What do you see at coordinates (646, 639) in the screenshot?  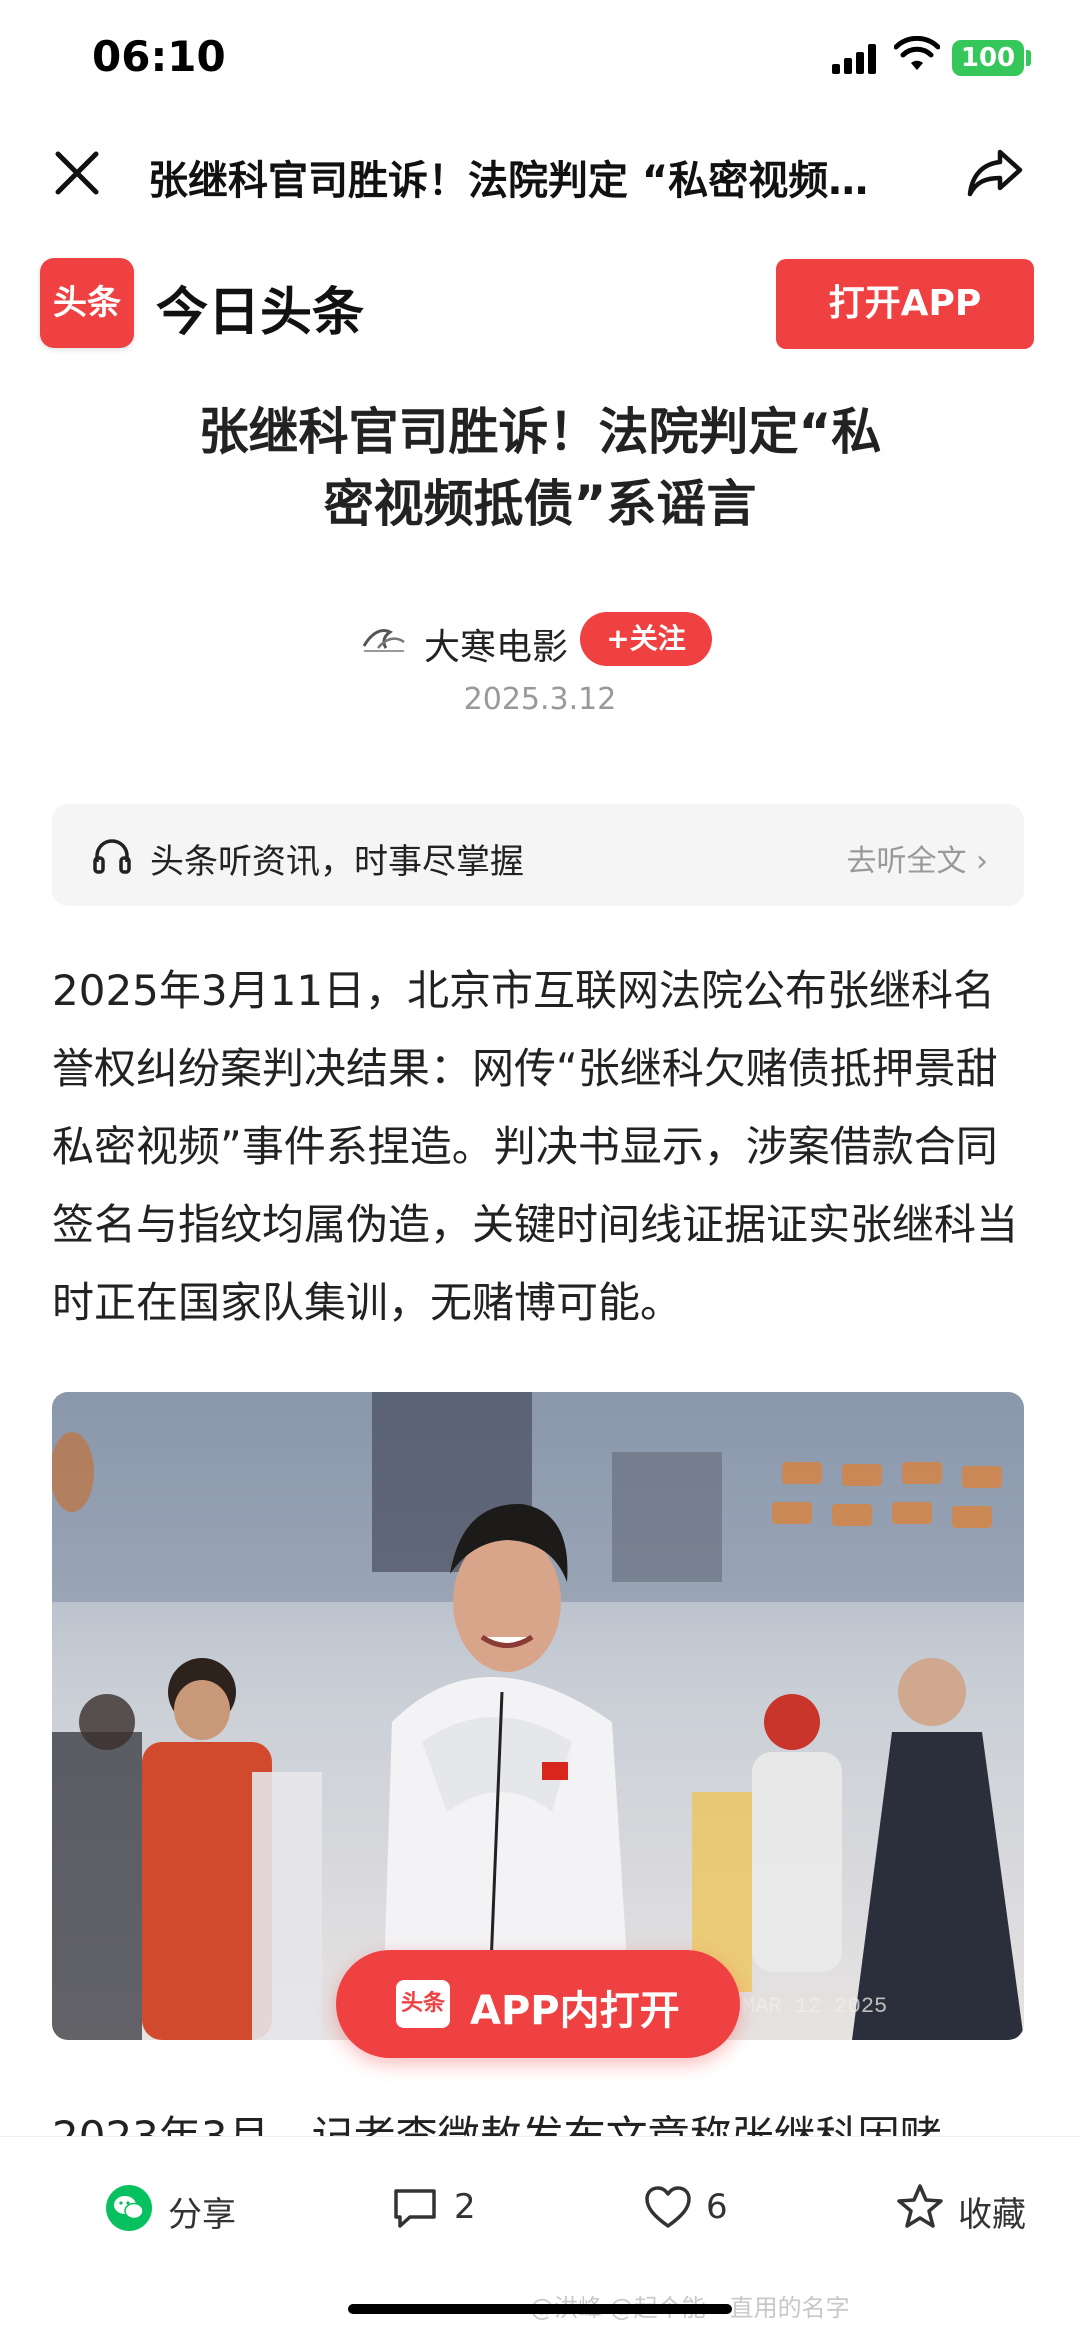 I see `follow-button: +关注` at bounding box center [646, 639].